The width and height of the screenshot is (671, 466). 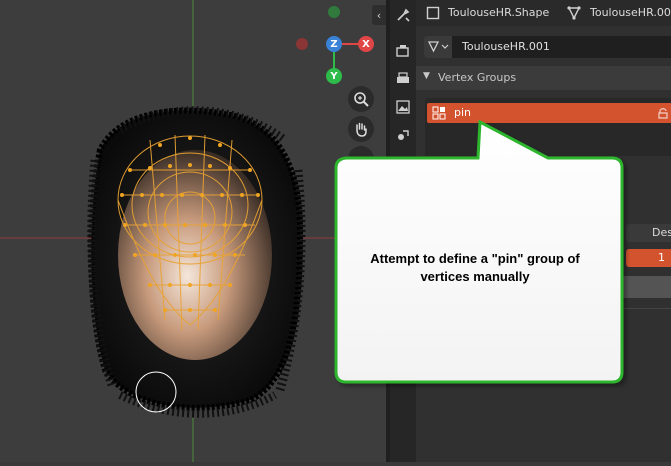 I want to click on datablock-name: ToulouseHR.001, so click(x=506, y=46).